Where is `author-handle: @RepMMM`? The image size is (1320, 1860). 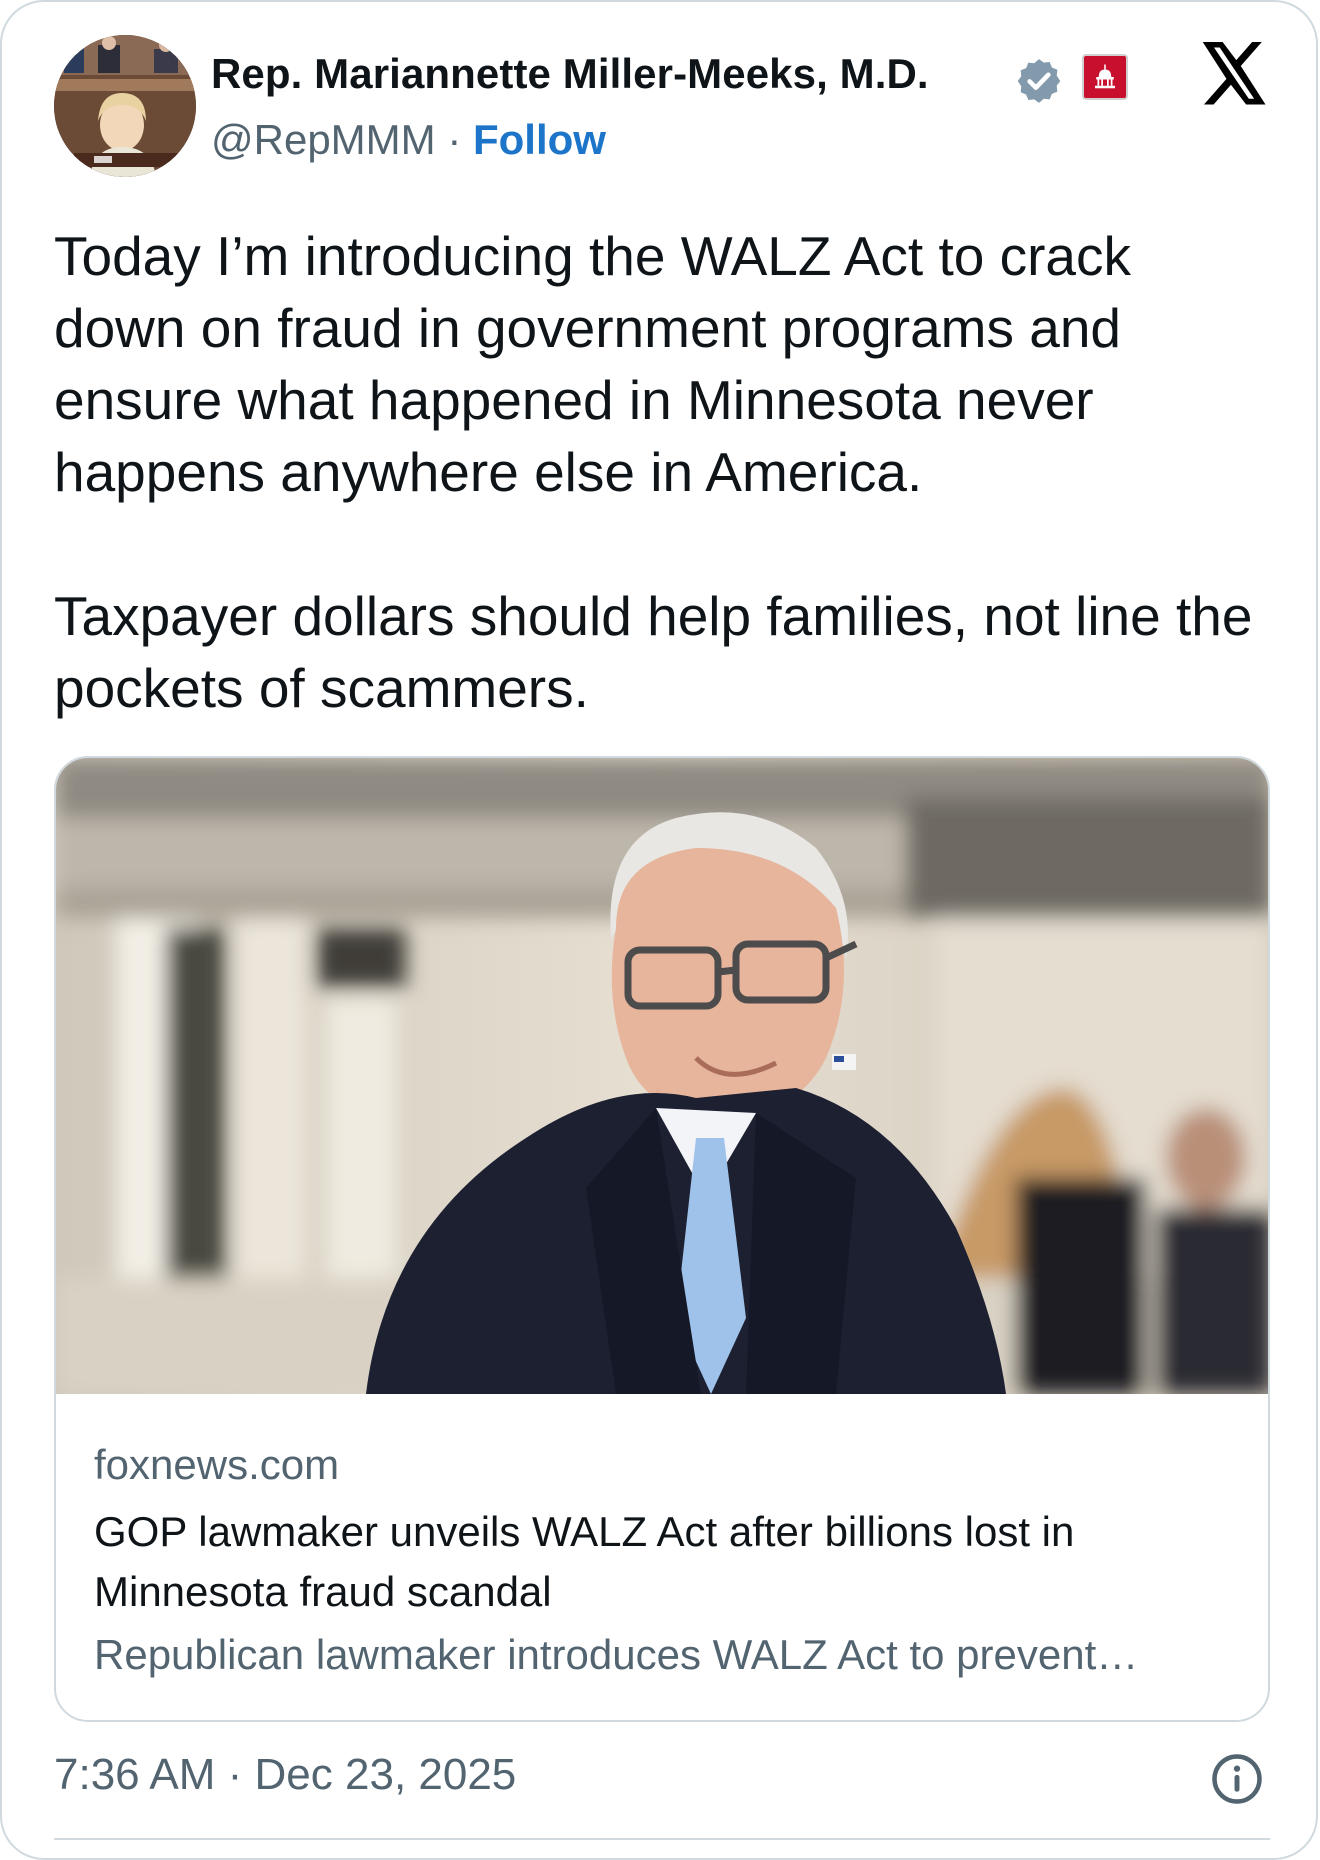
author-handle: @RepMMM is located at coordinates (323, 139).